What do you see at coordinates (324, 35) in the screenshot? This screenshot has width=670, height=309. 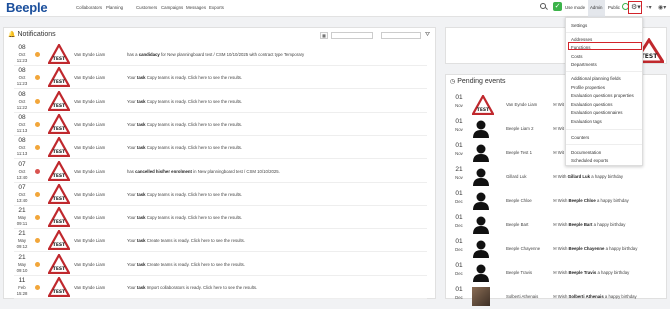 I see `calendar-icon: ▦` at bounding box center [324, 35].